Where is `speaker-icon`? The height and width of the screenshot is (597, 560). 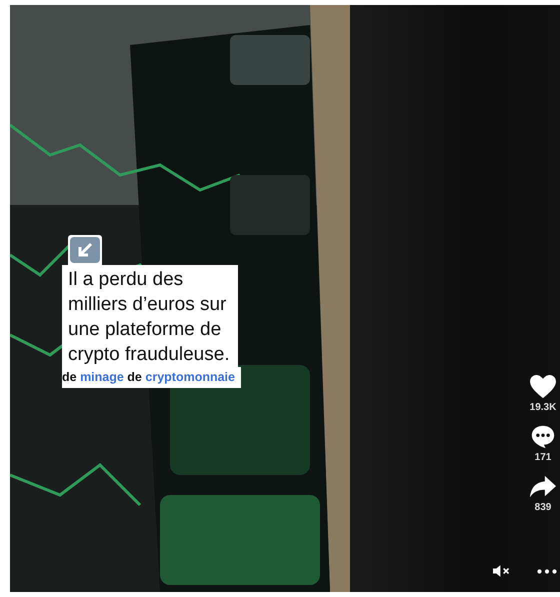
speaker-icon is located at coordinates (502, 571).